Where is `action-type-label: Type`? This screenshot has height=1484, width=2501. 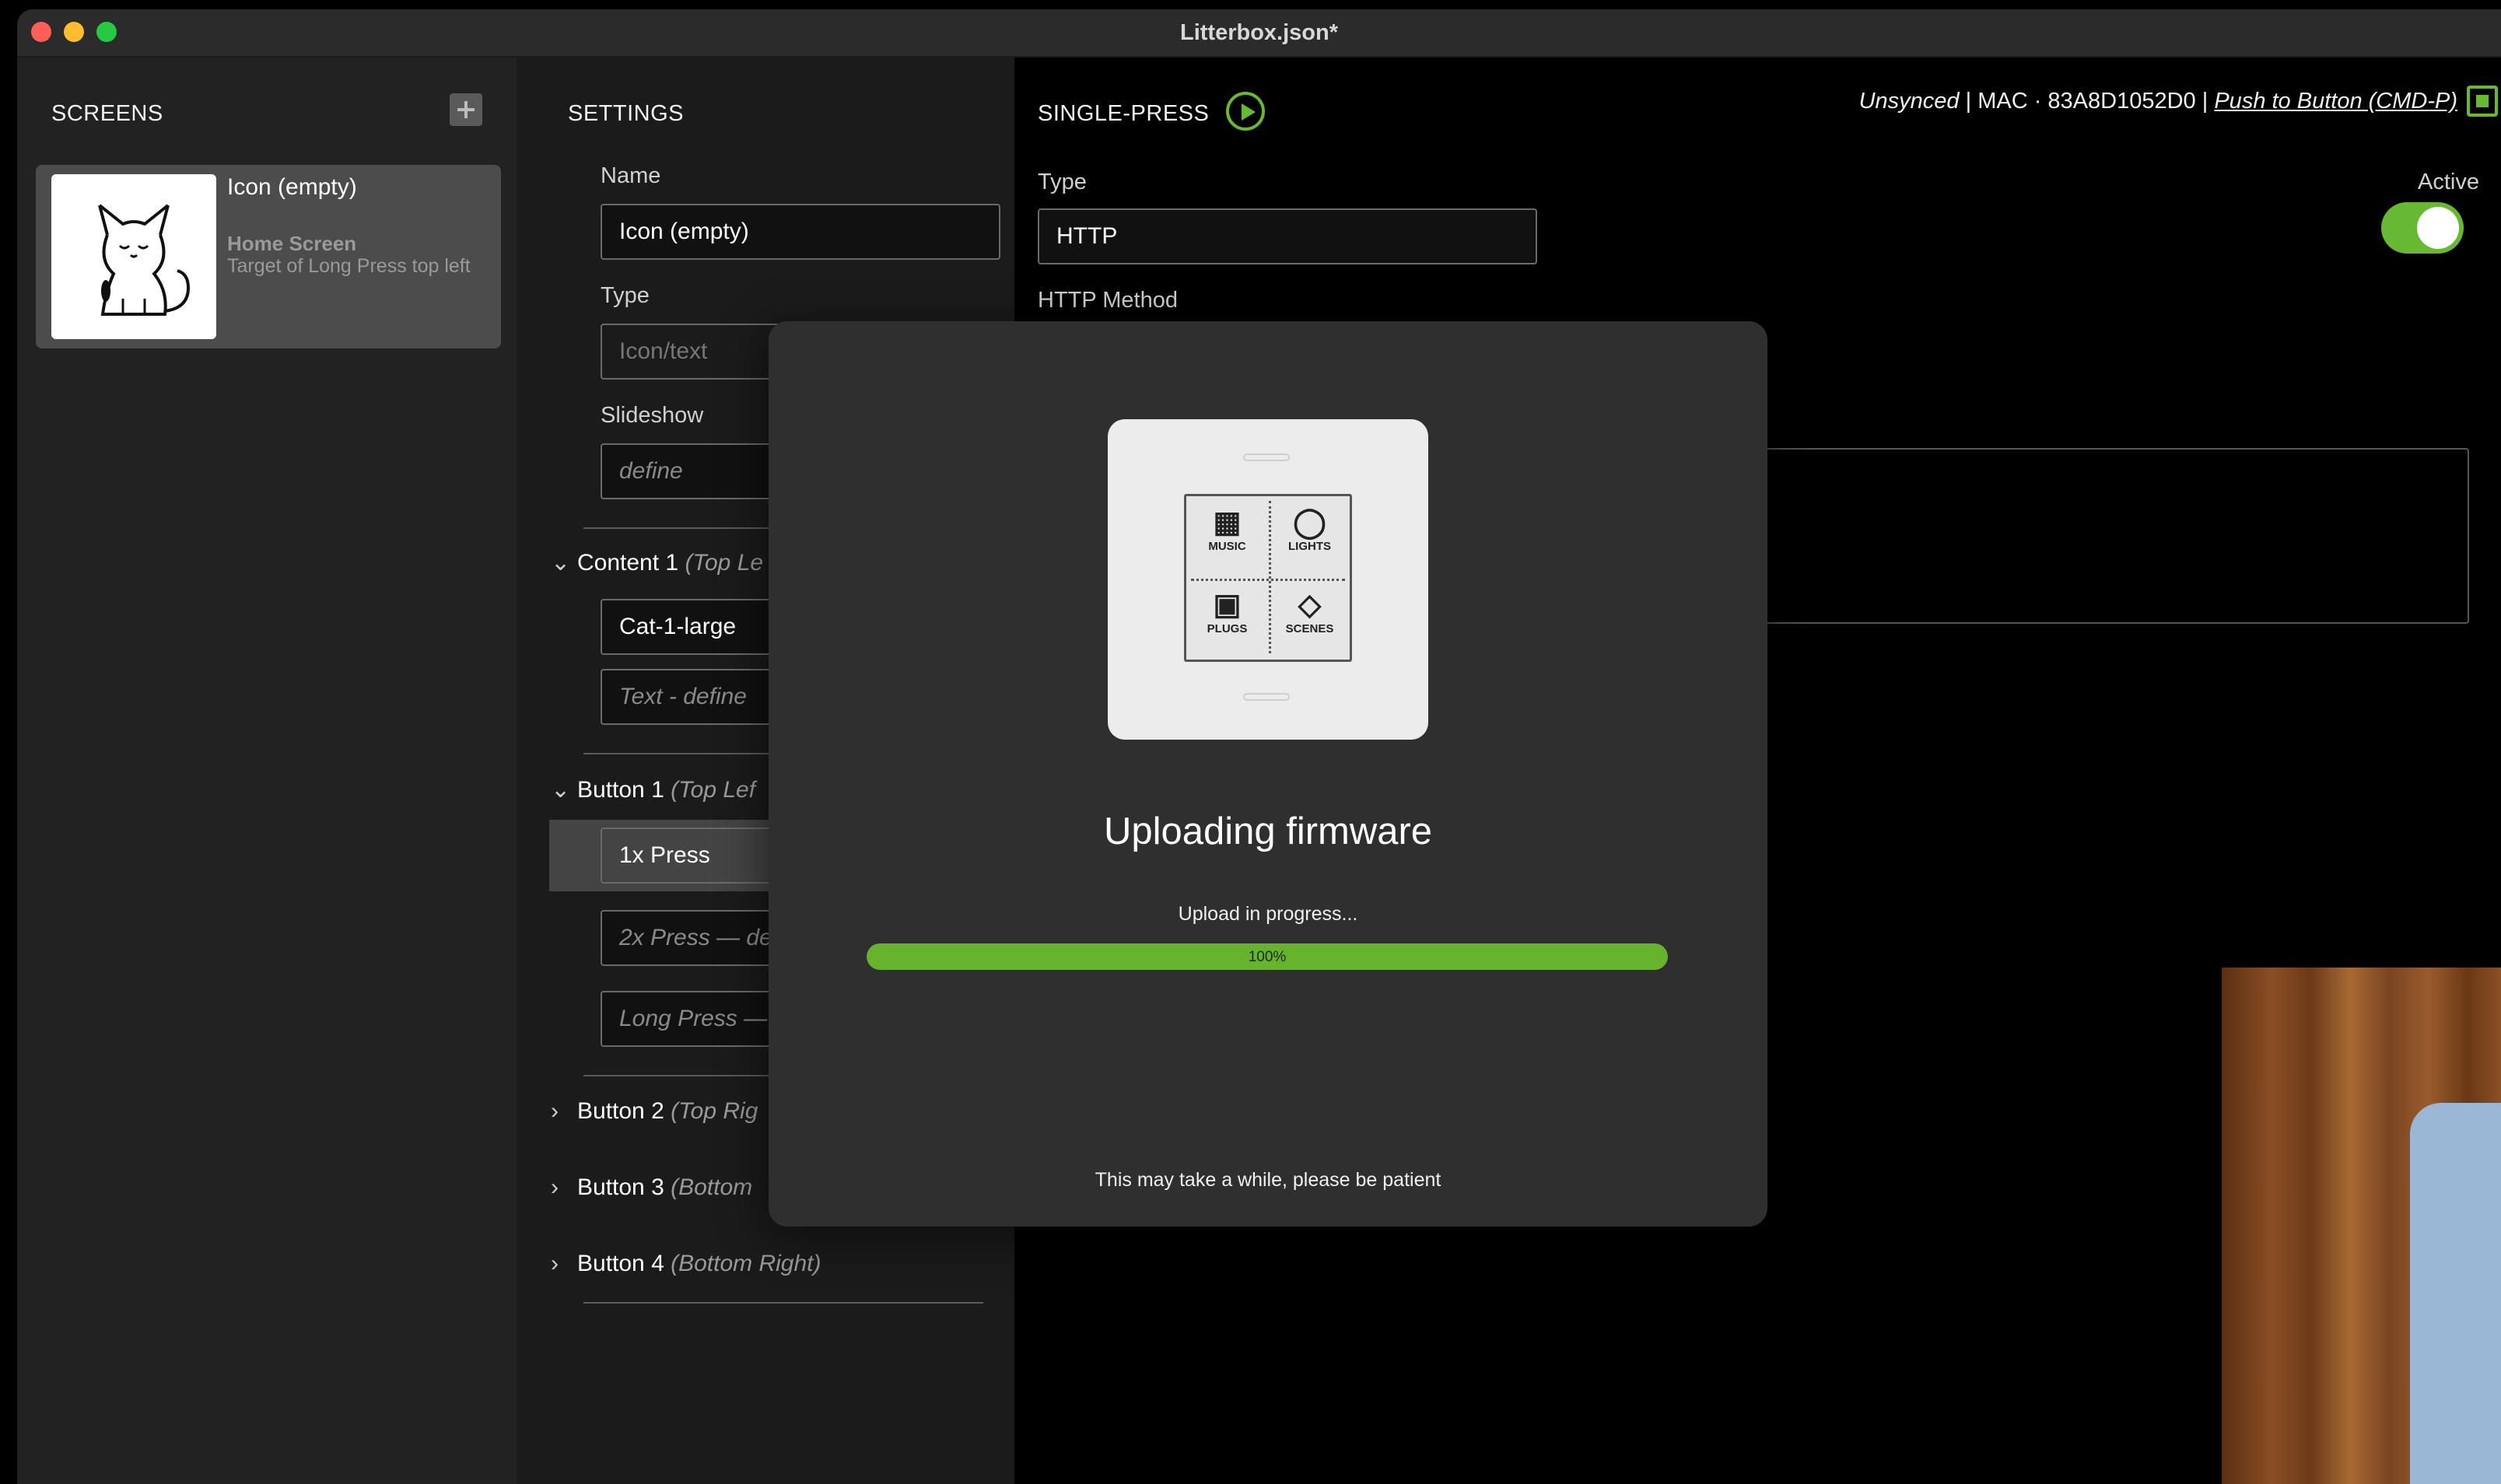 action-type-label: Type is located at coordinates (1062, 182).